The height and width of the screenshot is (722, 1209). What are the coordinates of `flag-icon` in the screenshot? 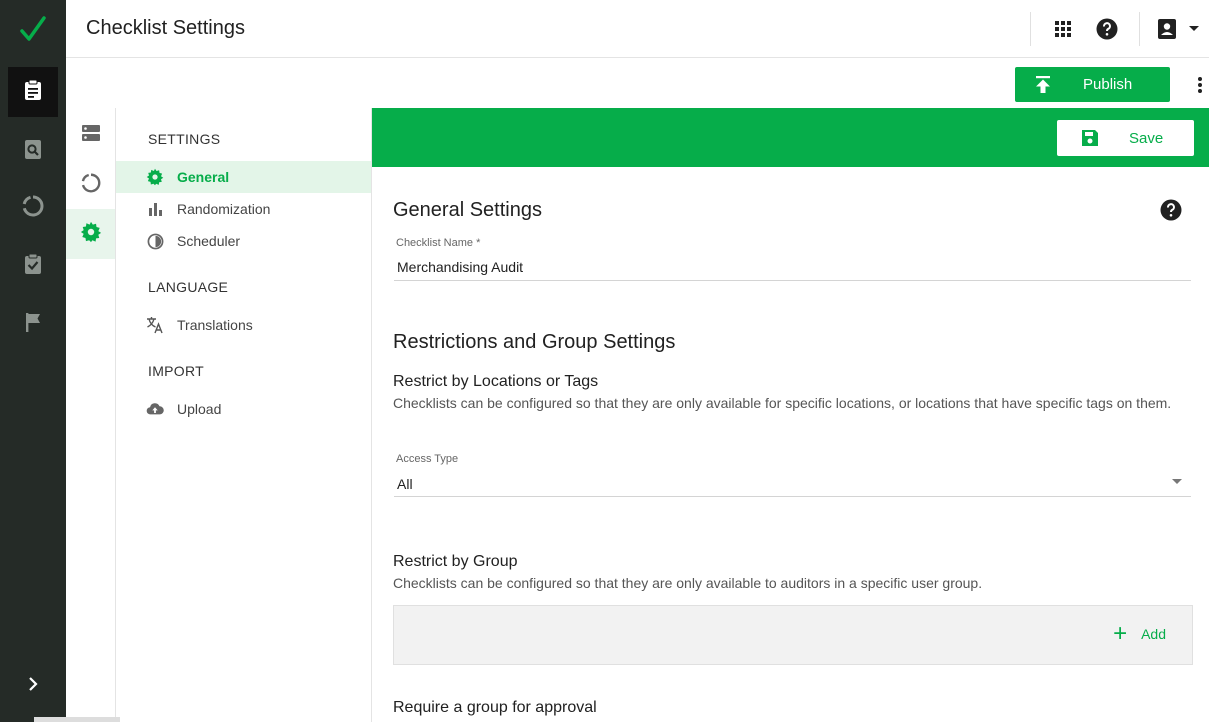 It's located at (33, 324).